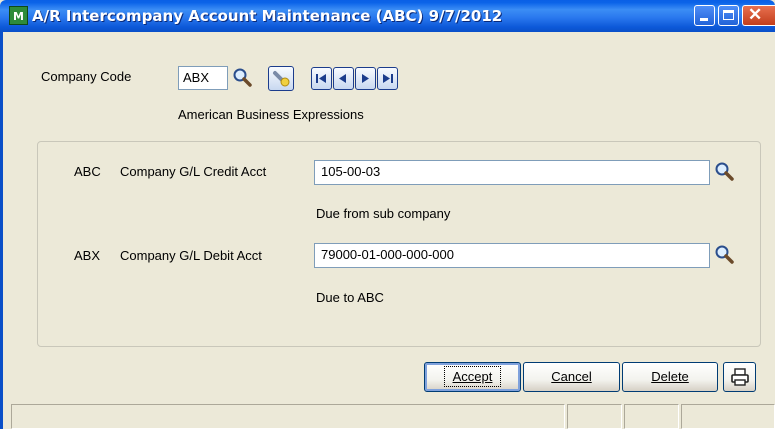 The image size is (775, 429). I want to click on cancel-button: Cancel, so click(571, 377).